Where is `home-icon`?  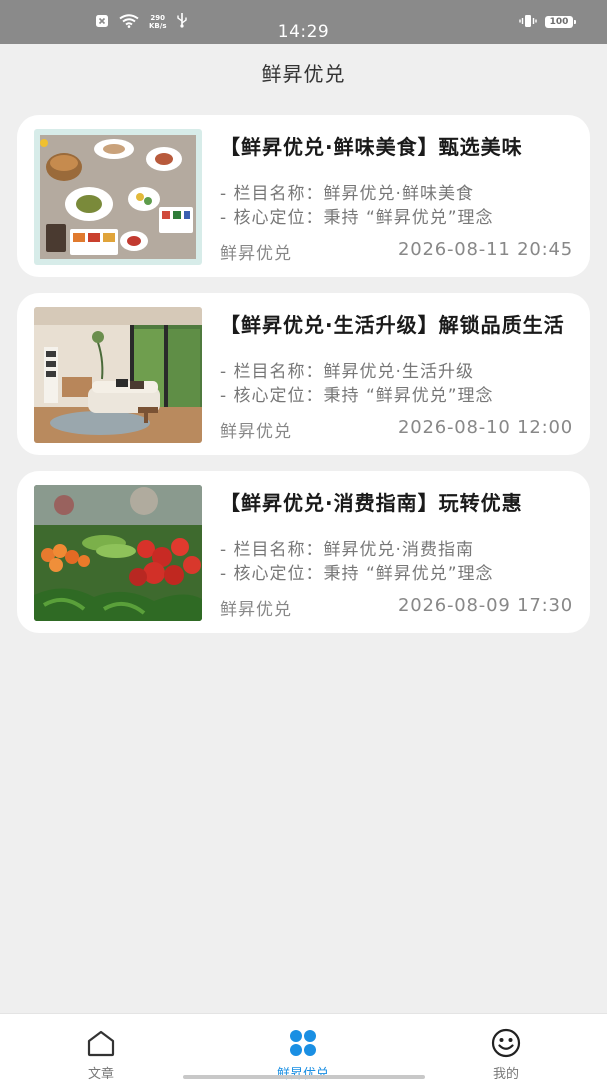 home-icon is located at coordinates (101, 1043).